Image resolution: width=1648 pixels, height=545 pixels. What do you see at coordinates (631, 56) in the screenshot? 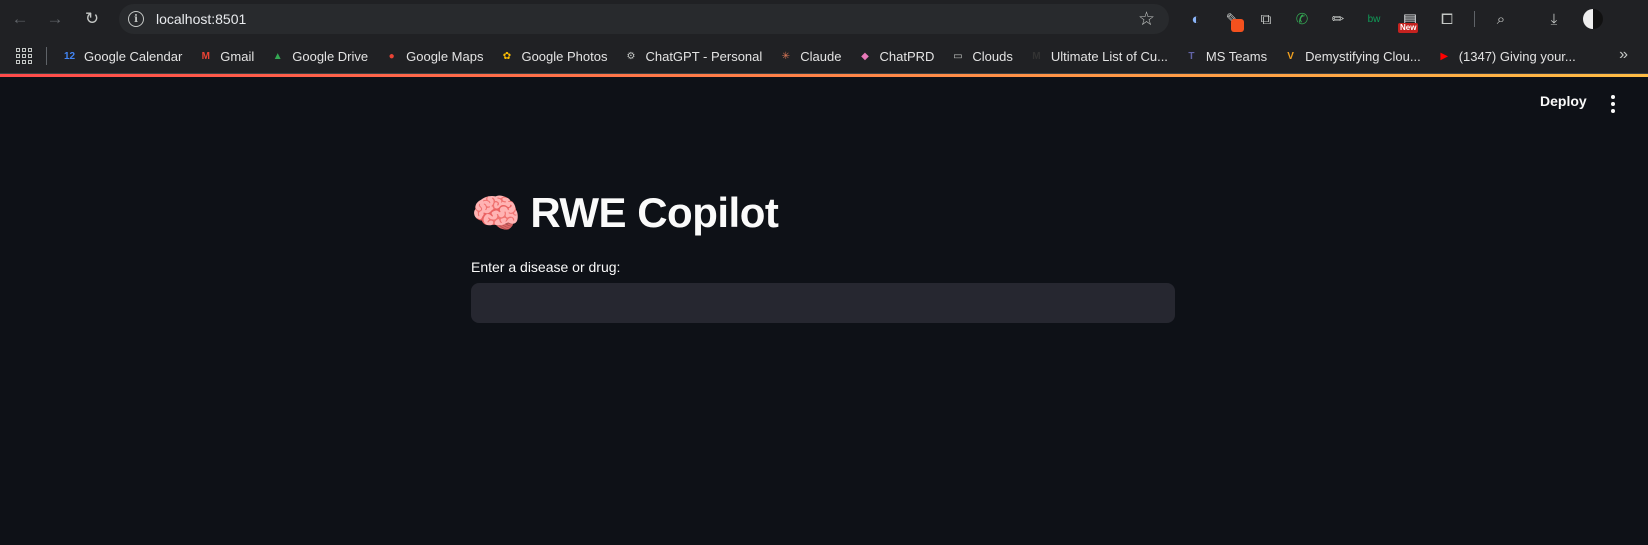
I see `chatgpt-icon: ⚙` at bounding box center [631, 56].